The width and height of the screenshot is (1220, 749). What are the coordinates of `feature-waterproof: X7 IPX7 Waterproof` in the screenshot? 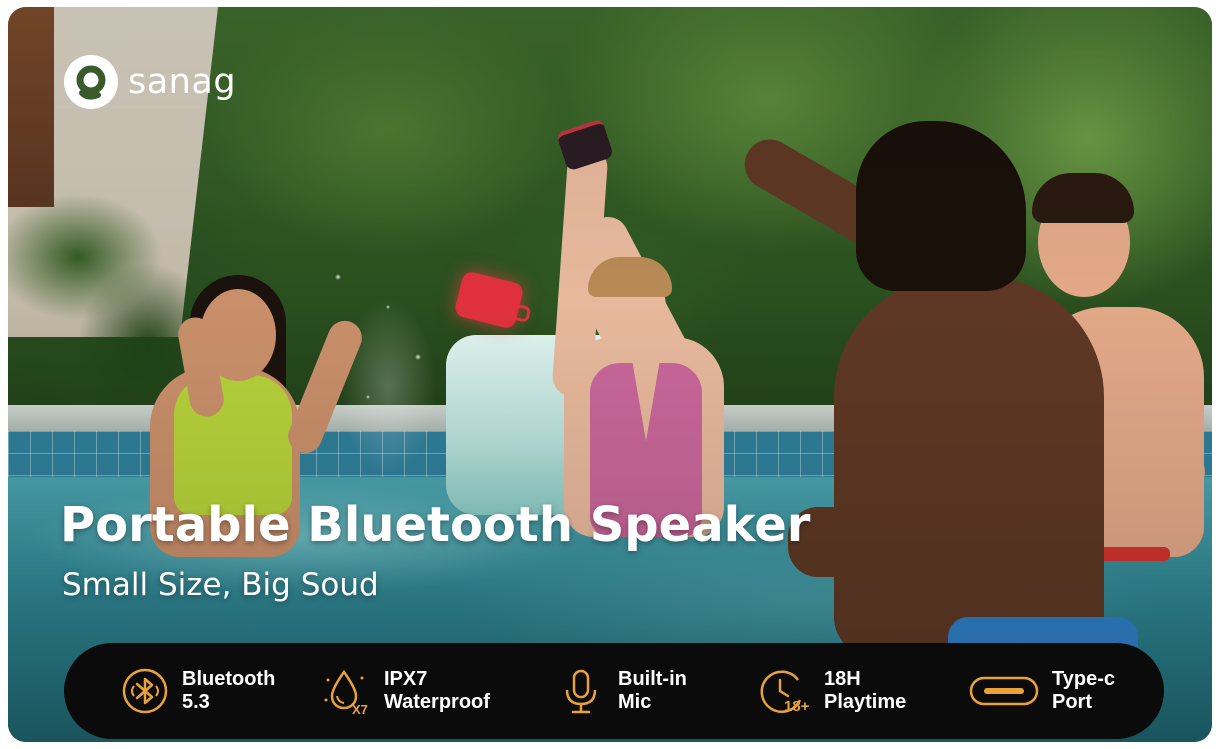 It's located at (406, 691).